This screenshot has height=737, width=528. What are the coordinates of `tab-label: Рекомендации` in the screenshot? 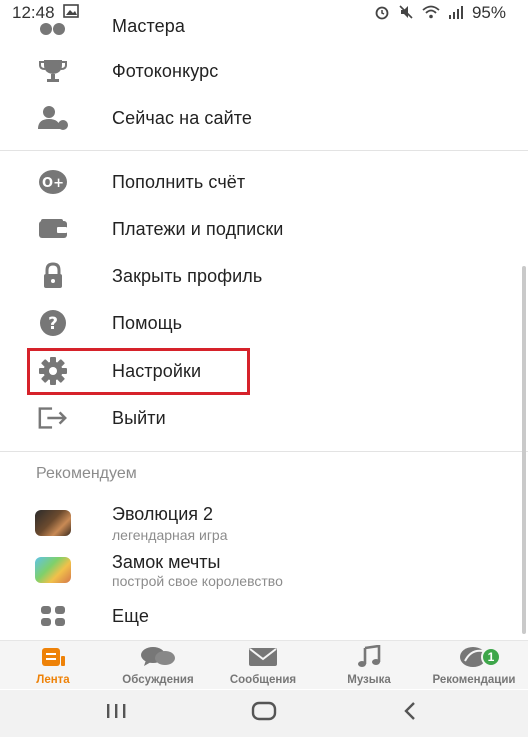 It's located at (474, 680).